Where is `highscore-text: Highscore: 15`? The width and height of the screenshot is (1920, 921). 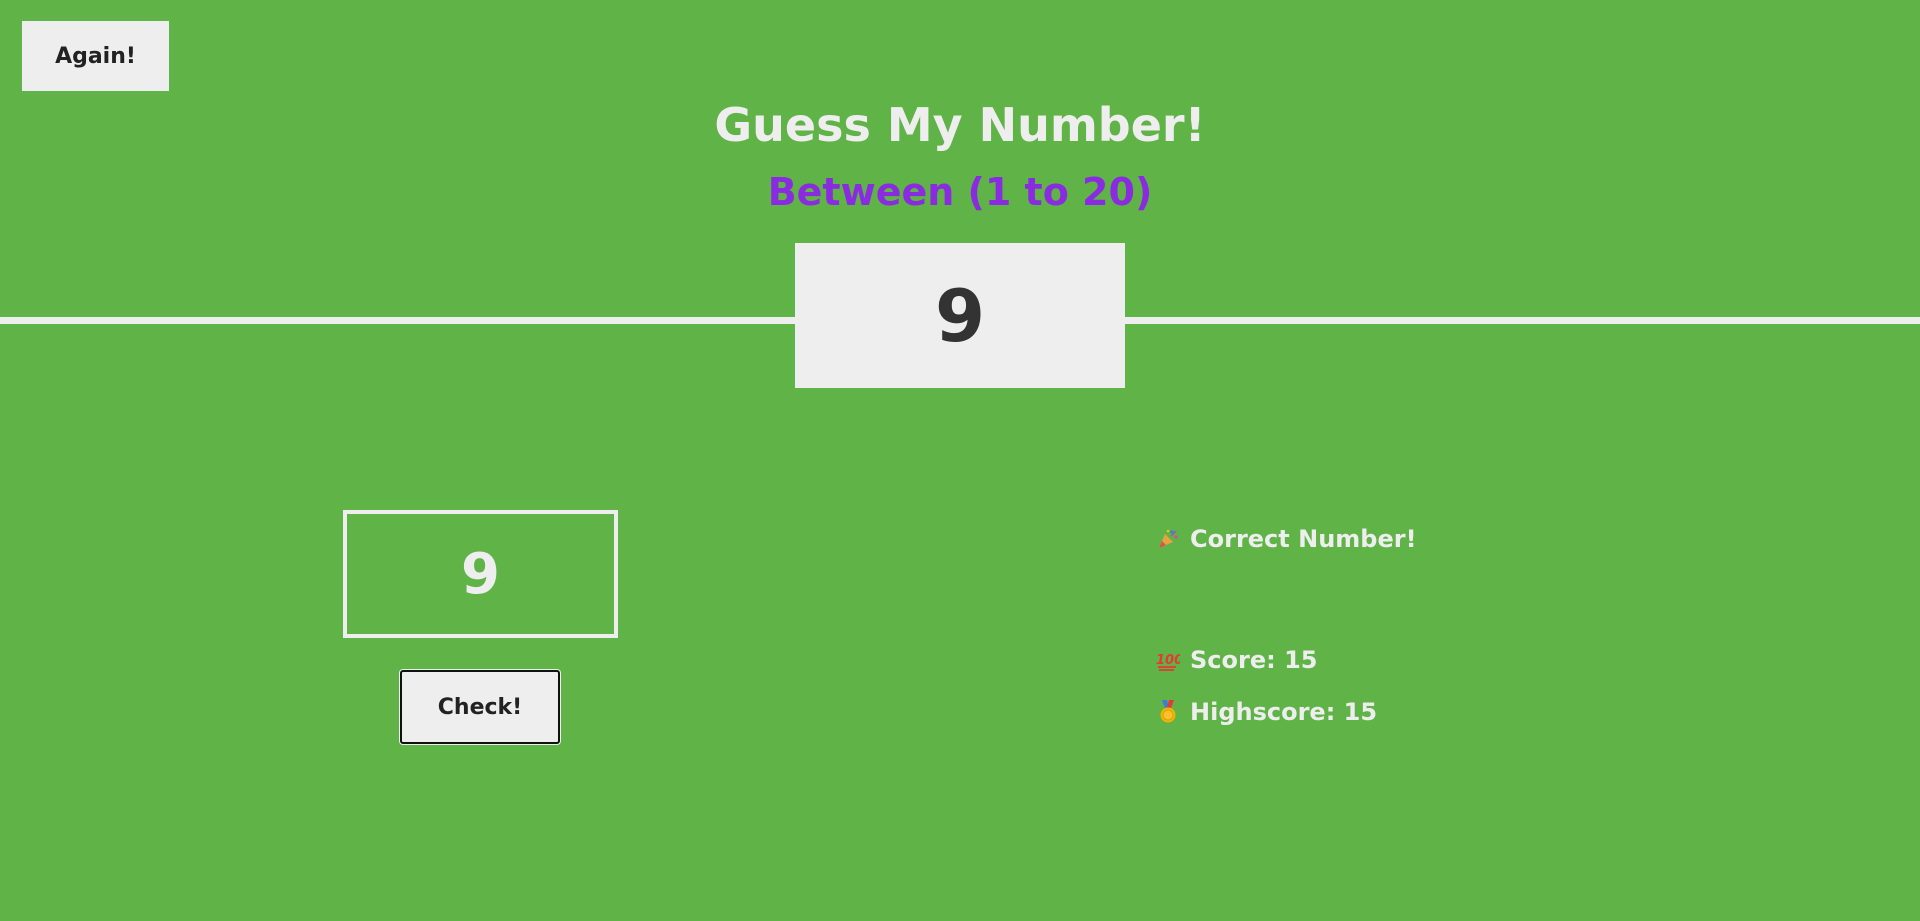
highscore-text: Highscore: 15 is located at coordinates (1284, 712).